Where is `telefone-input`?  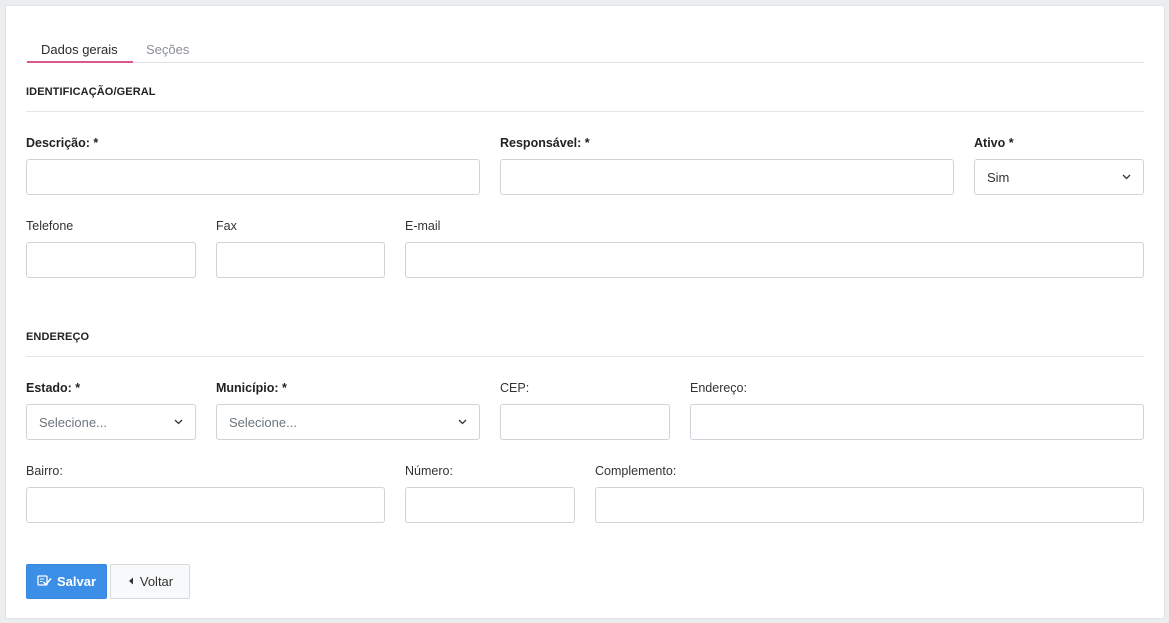
telefone-input is located at coordinates (111, 260).